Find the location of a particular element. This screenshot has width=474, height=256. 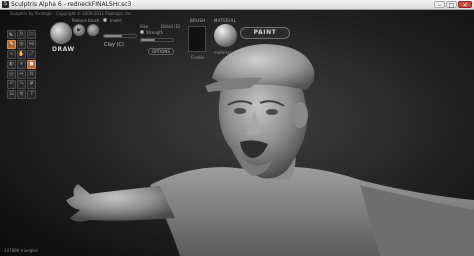

inflate-icon: ◍ is located at coordinates (21, 44).